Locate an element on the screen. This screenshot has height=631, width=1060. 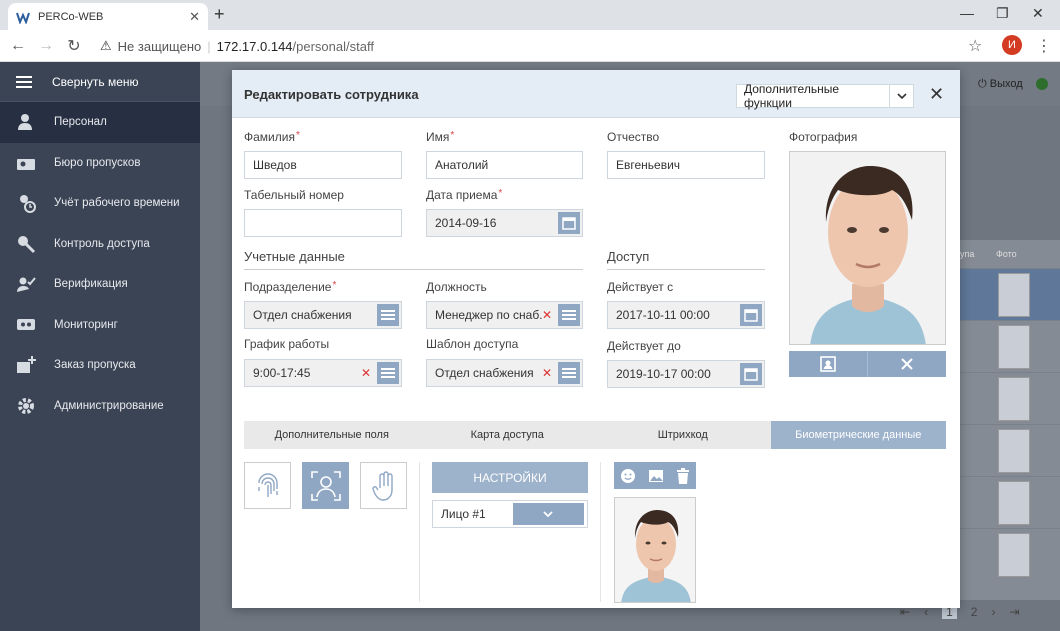
back-icon: ← is located at coordinates (18, 46).